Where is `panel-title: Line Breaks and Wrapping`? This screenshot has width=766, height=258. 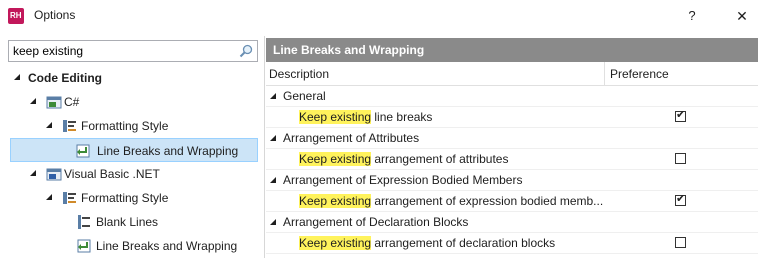 panel-title: Line Breaks and Wrapping is located at coordinates (512, 50).